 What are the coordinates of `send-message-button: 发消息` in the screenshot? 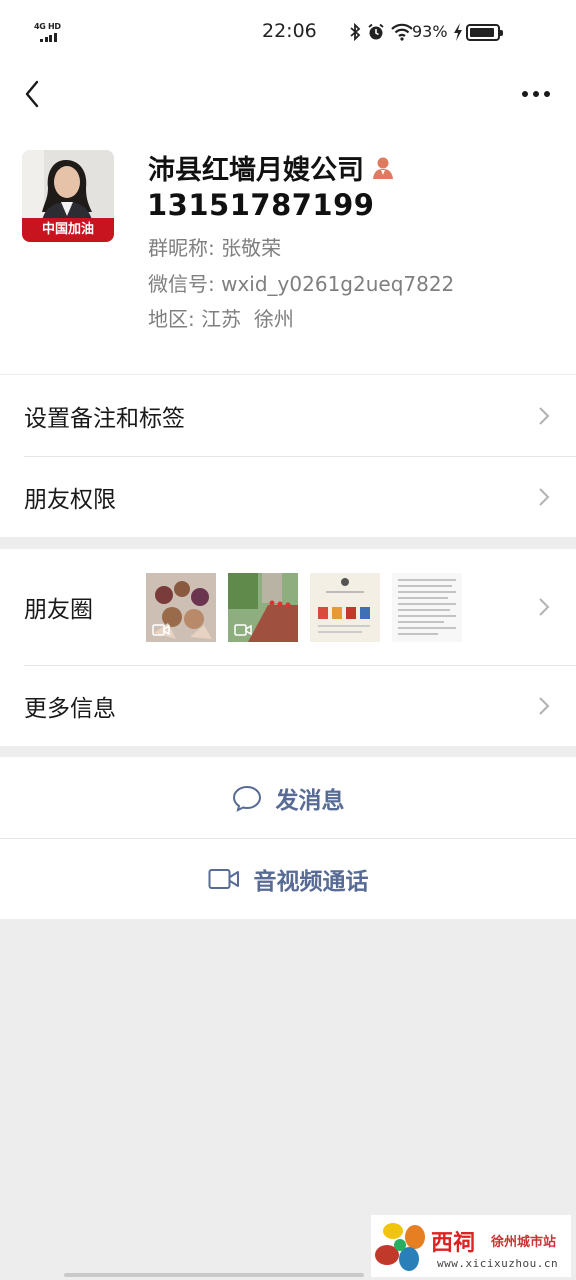 It's located at (288, 797).